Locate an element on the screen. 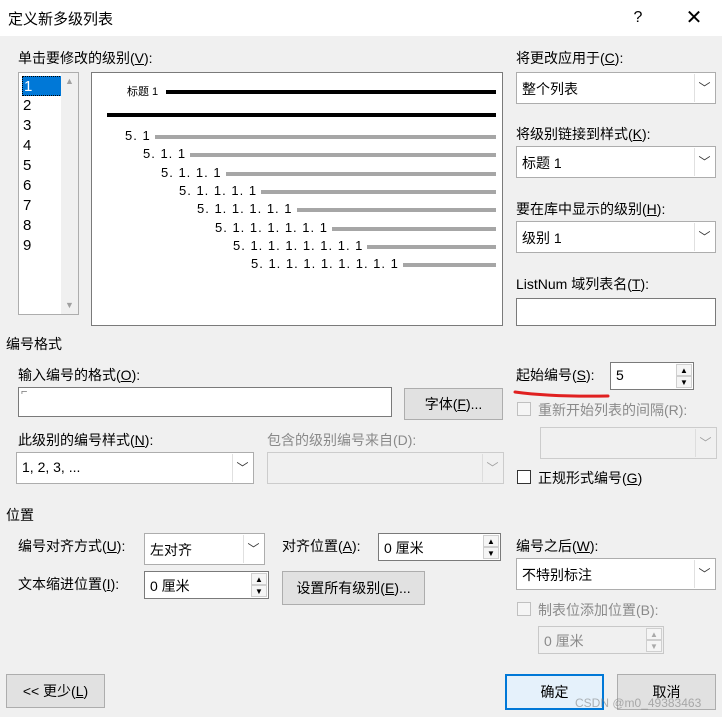 The image size is (722, 717). watermark: CSDN @m0_49383463 is located at coordinates (638, 703).